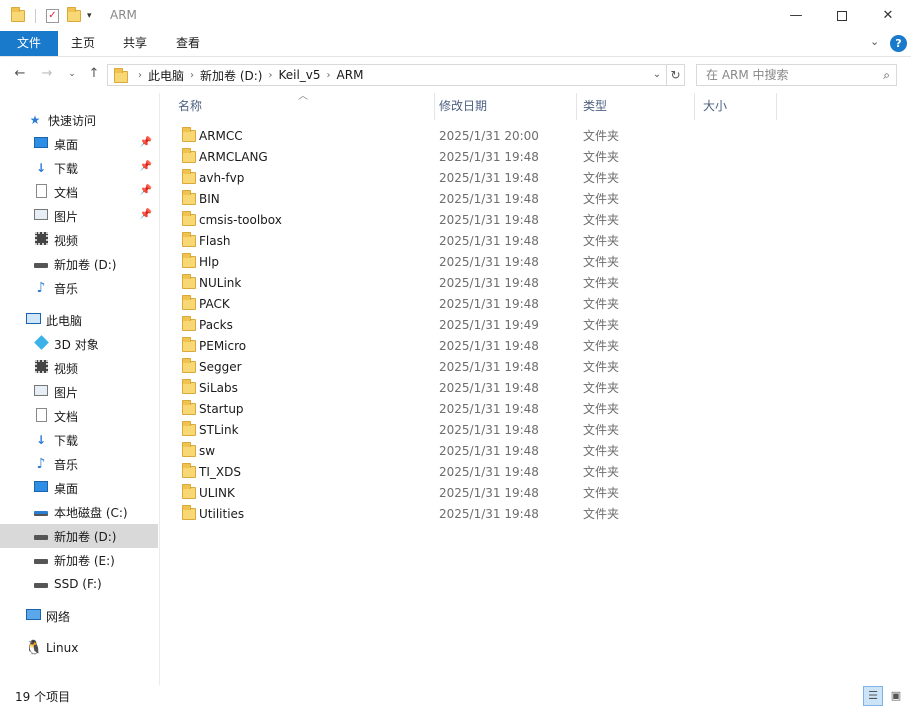 The width and height of the screenshot is (911, 708). What do you see at coordinates (475, 345) in the screenshot?
I see `table-row: PEMicro 2025/1/31 19:48 文件夹` at bounding box center [475, 345].